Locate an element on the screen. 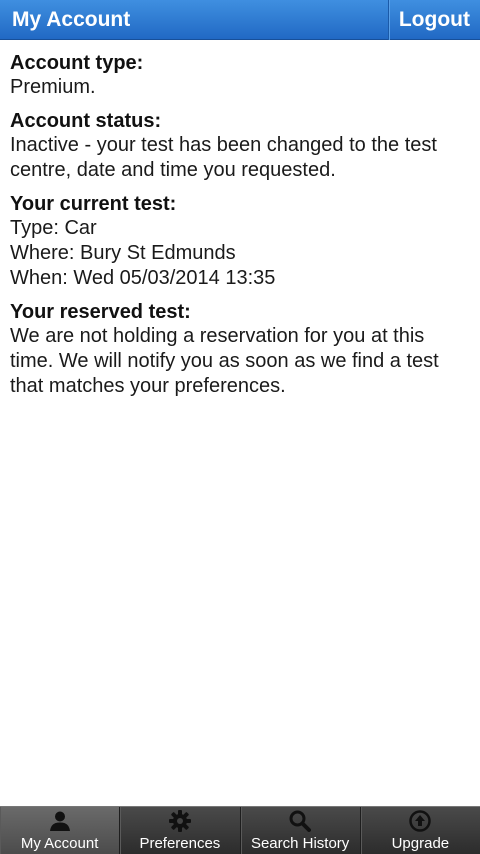 Image resolution: width=480 pixels, height=854 pixels. account-type-section: Account type: Premium. is located at coordinates (241, 76).